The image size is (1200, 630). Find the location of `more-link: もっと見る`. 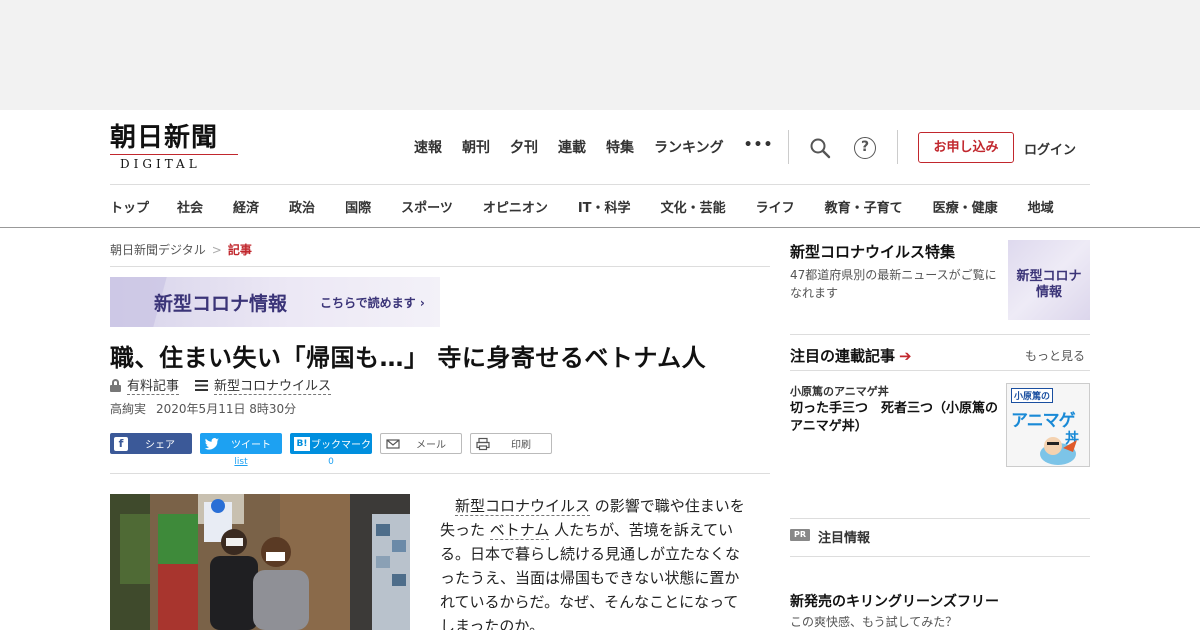

more-link: もっと見る is located at coordinates (1055, 355).